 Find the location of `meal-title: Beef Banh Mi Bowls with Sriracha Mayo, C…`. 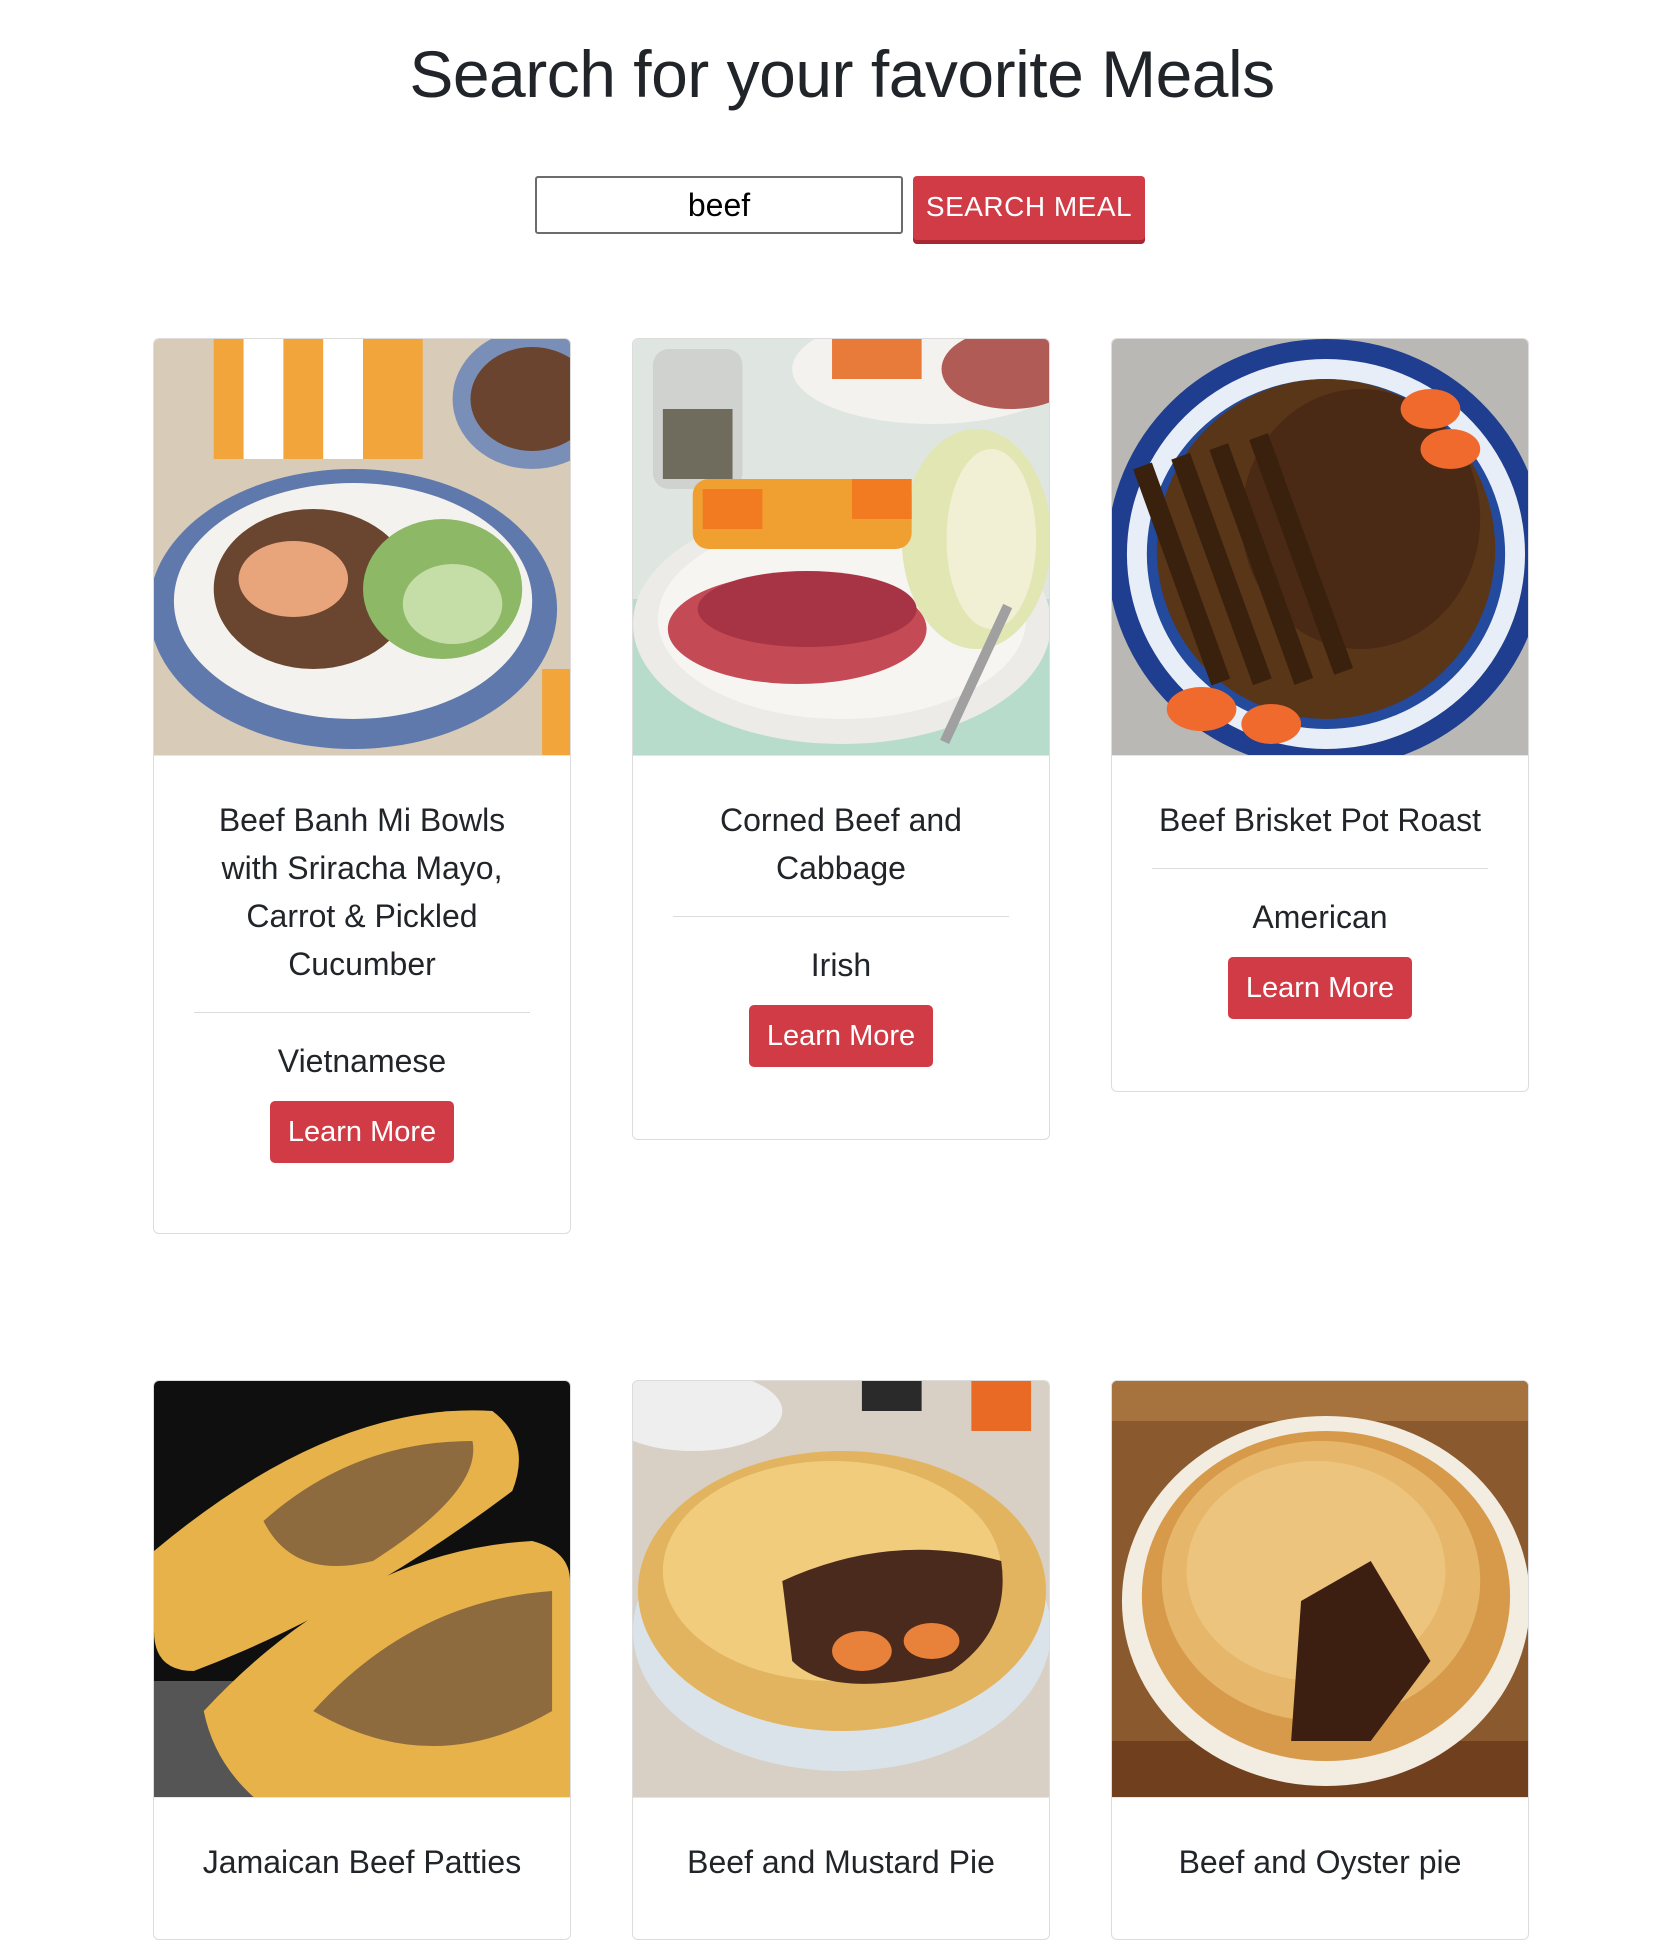

meal-title: Beef Banh Mi Bowls with Sriracha Mayo, C… is located at coordinates (362, 892).